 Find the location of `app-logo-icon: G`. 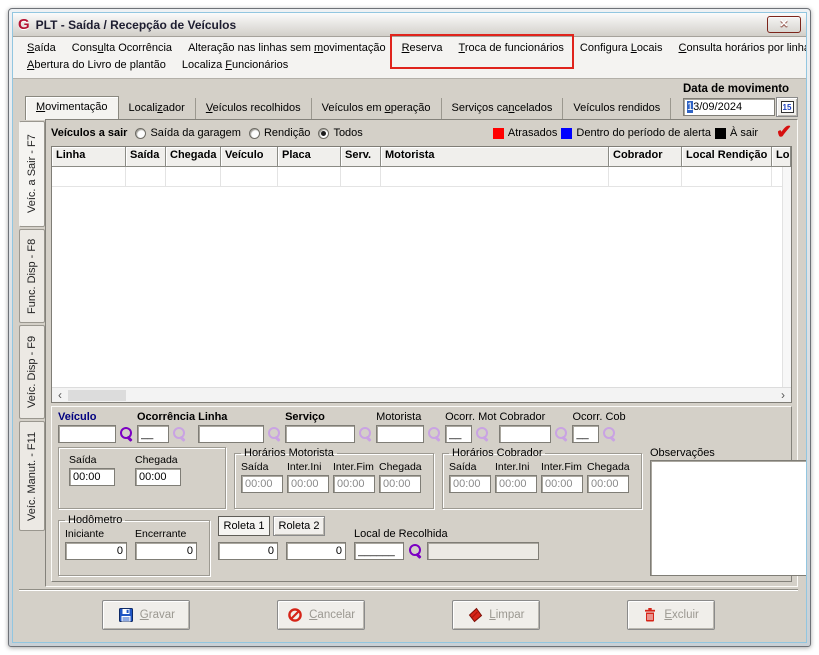

app-logo-icon: G is located at coordinates (24, 24).